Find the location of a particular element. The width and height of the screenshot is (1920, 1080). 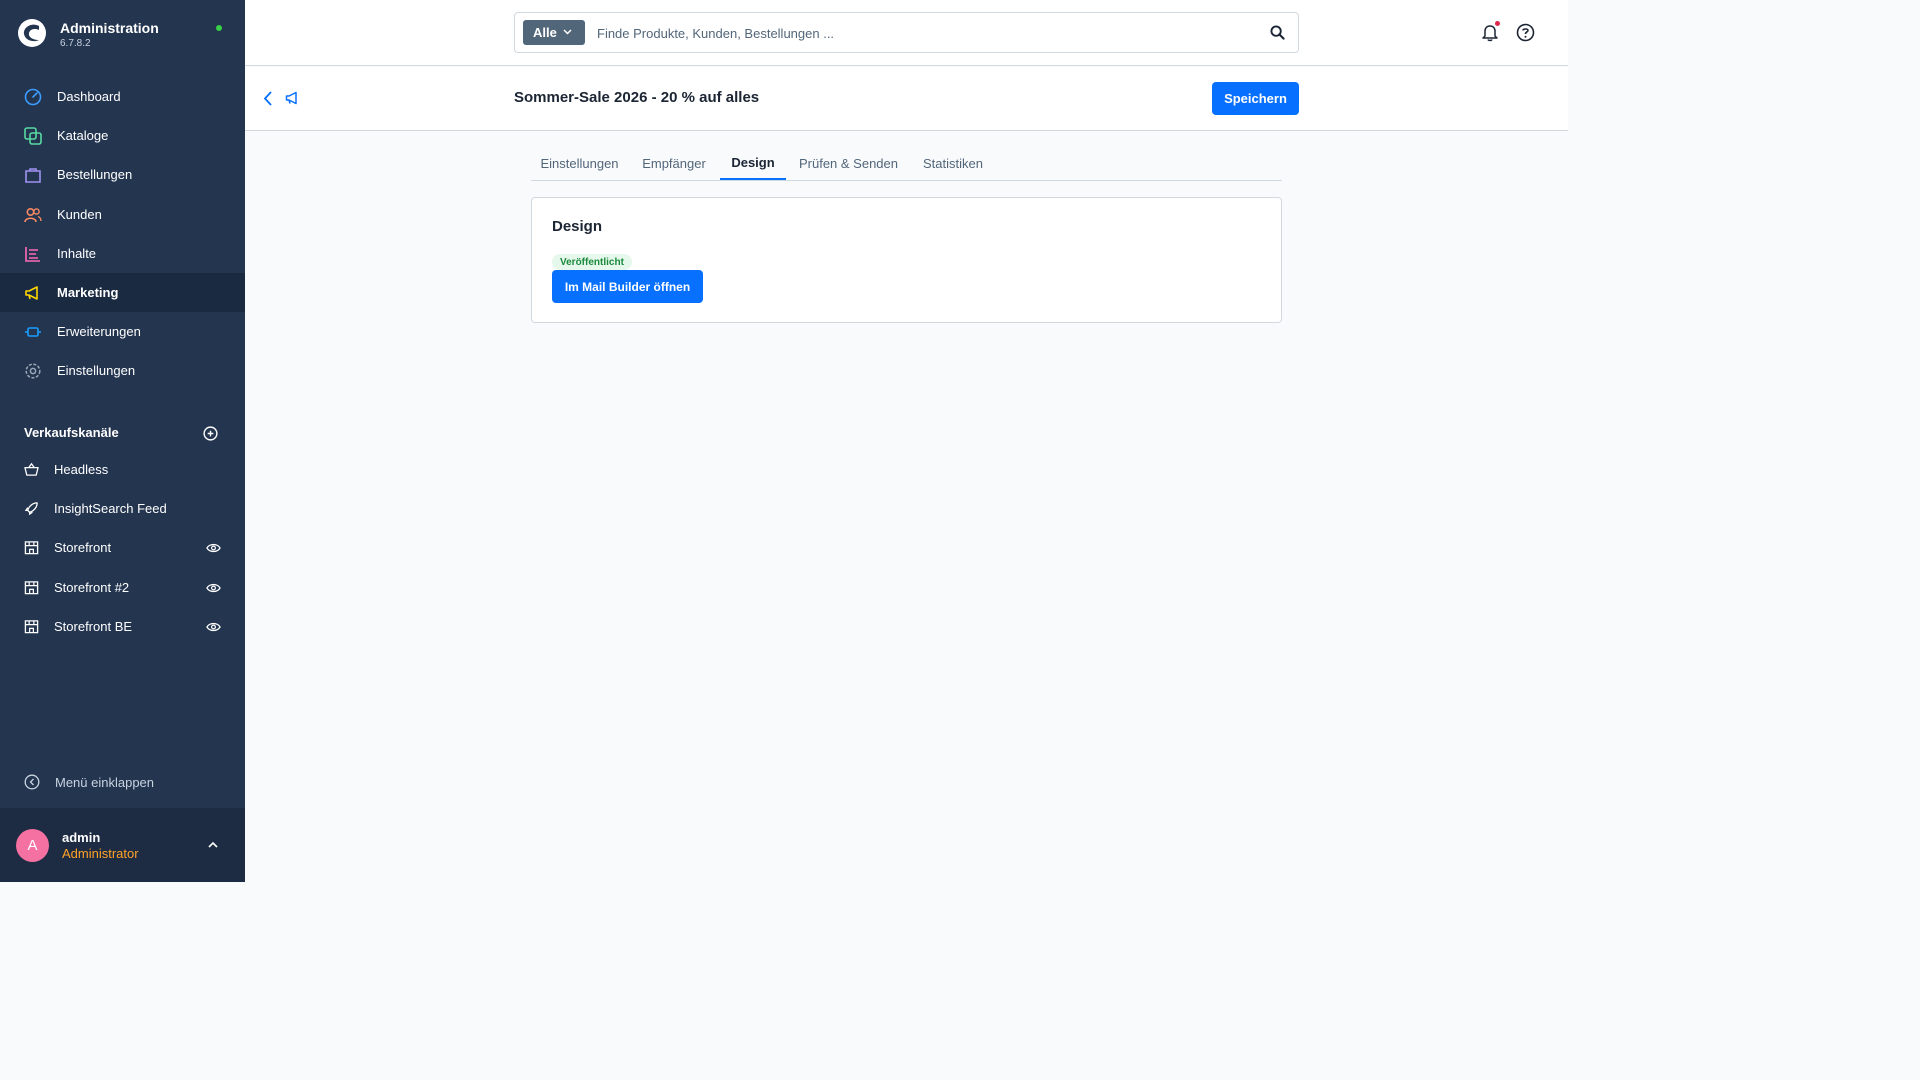

sidebar-header: Administration 6.7.8.2 is located at coordinates (122, 33).